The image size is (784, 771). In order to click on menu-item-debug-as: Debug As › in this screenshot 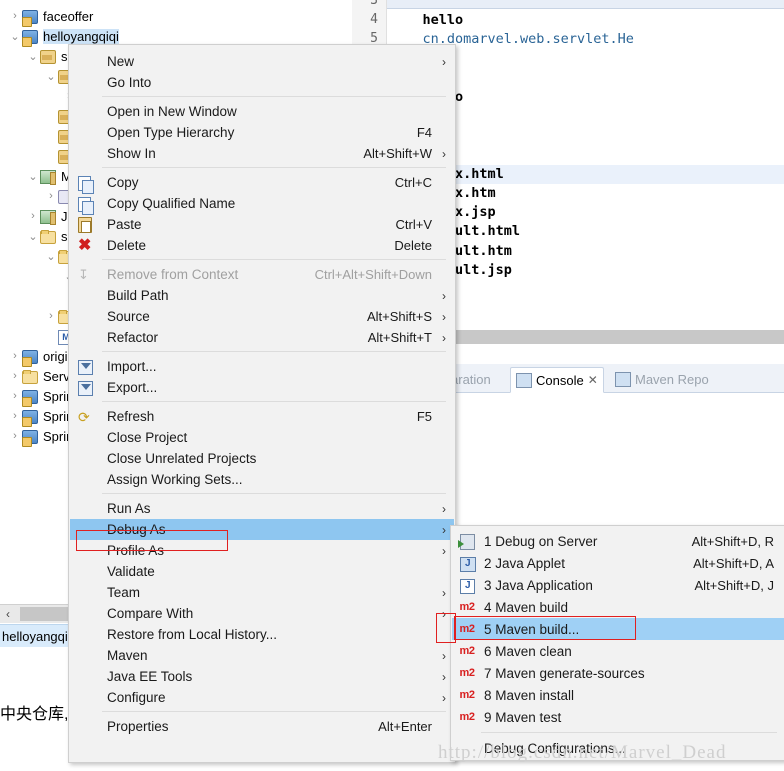, I will do `click(262, 529)`.